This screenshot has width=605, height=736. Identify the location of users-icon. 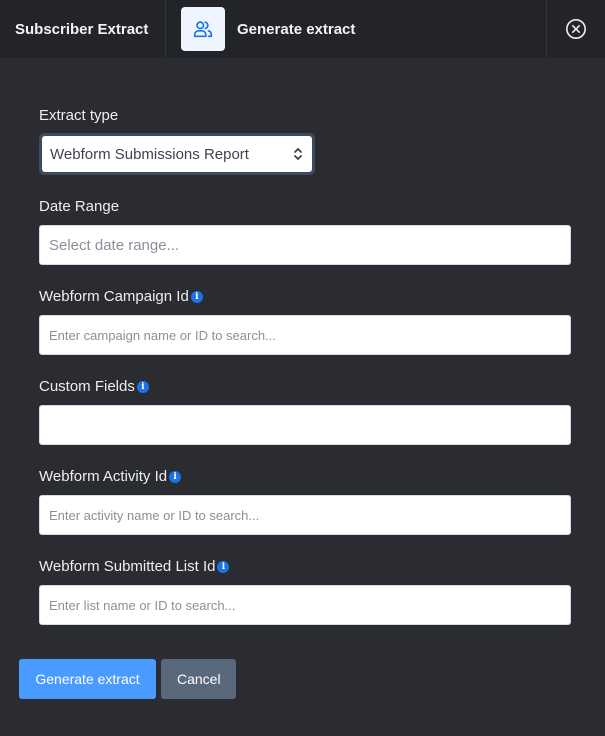
(203, 29).